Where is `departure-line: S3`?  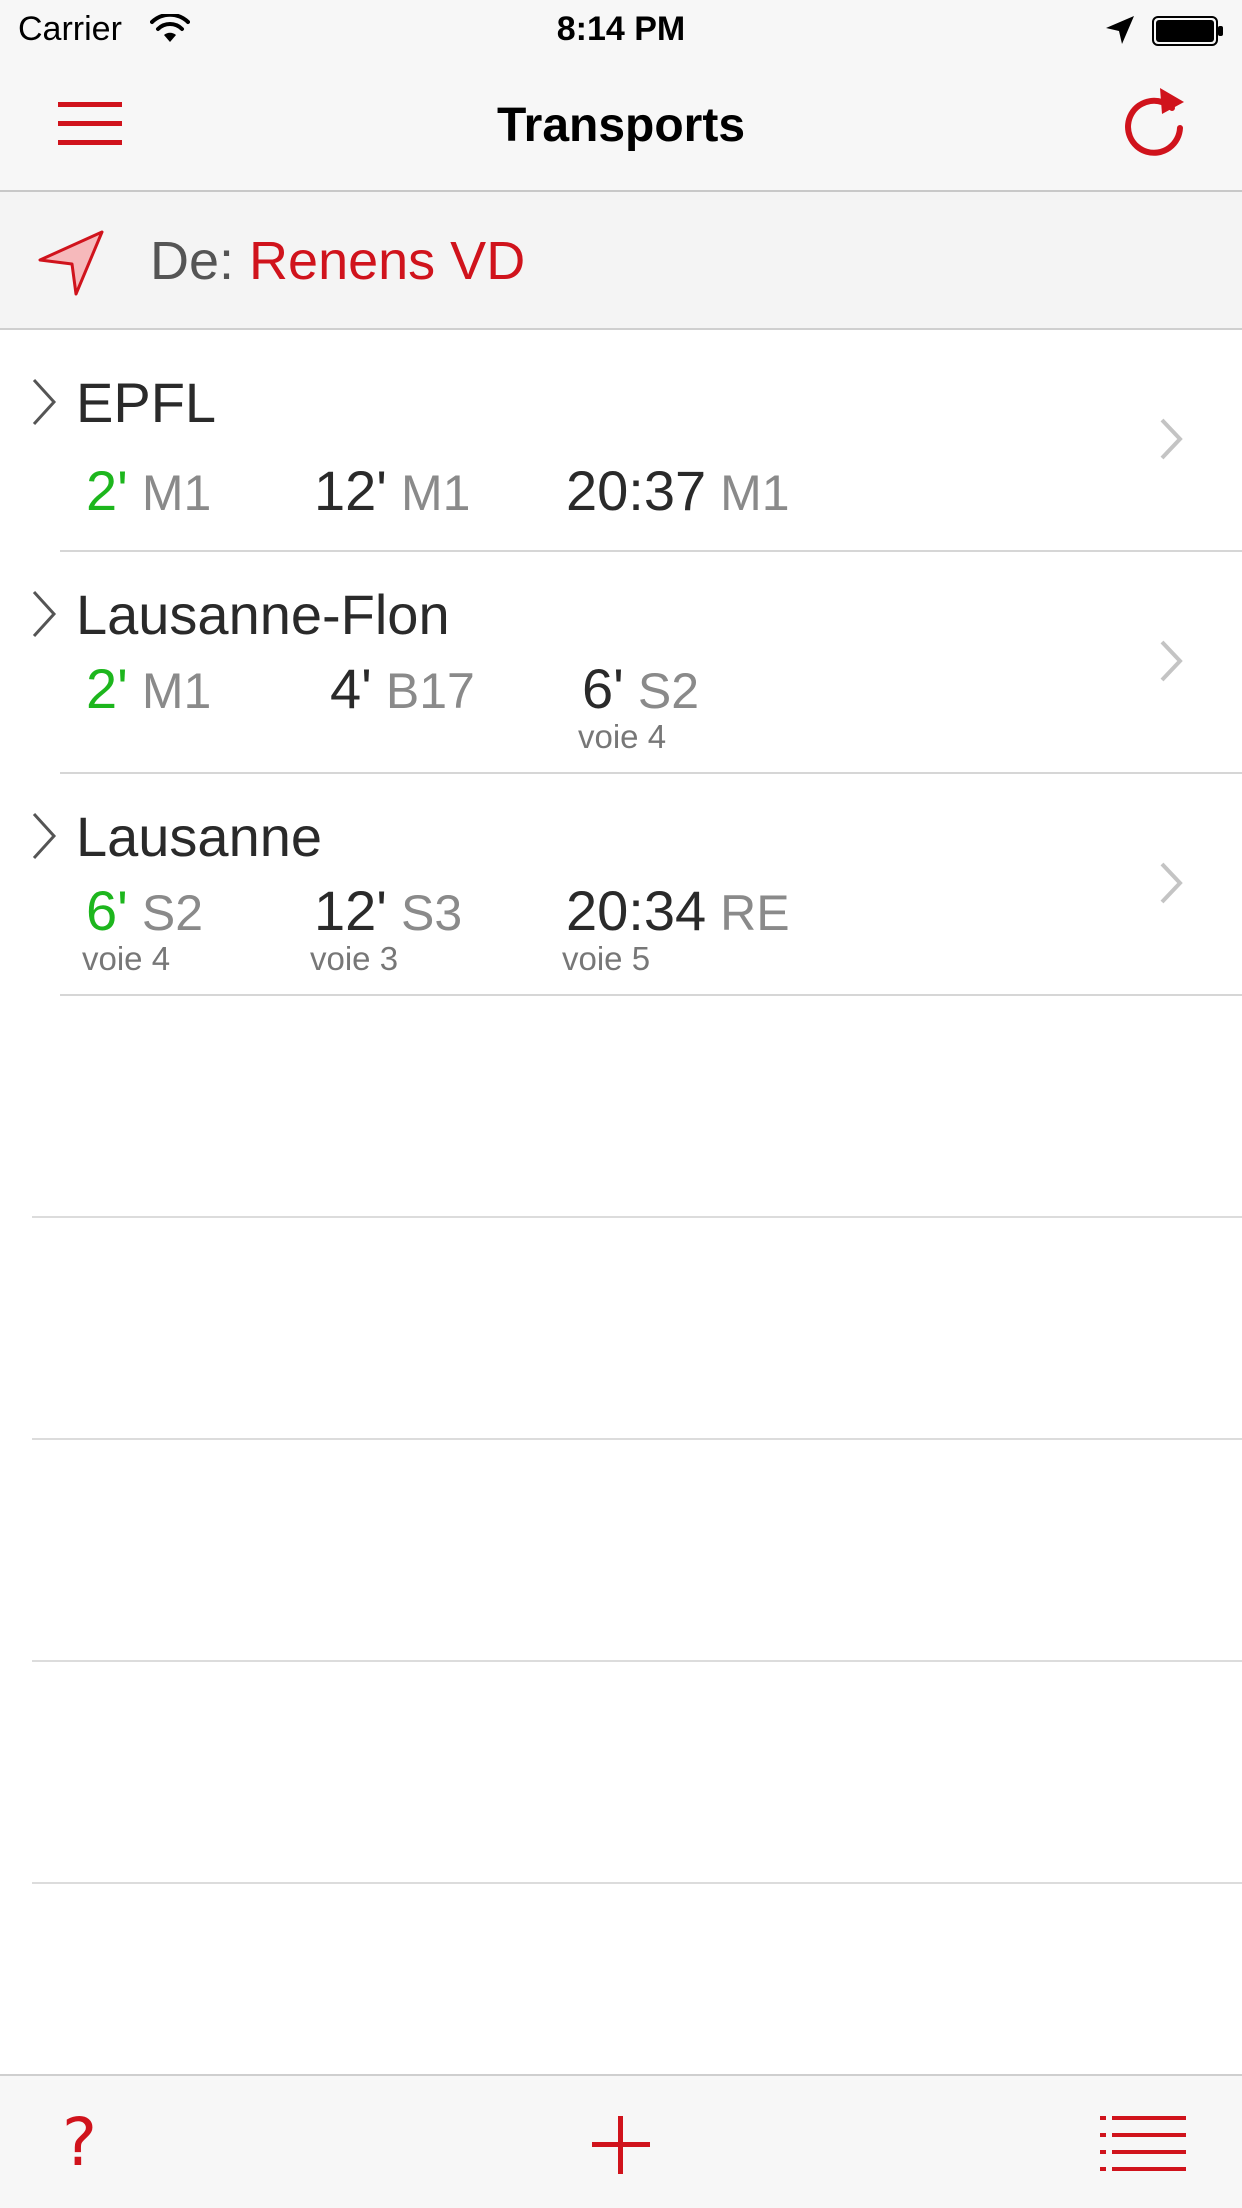
departure-line: S3 is located at coordinates (431, 913).